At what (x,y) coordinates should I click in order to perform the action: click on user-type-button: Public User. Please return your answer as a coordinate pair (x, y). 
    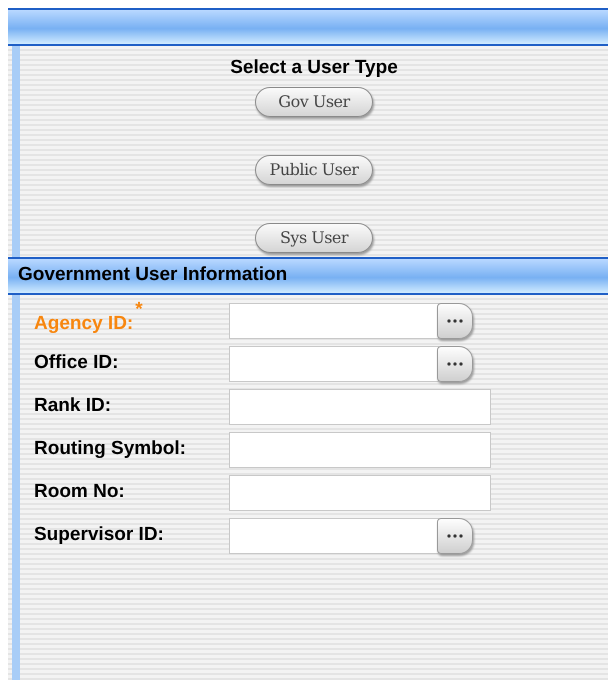
    Looking at the image, I should click on (314, 169).